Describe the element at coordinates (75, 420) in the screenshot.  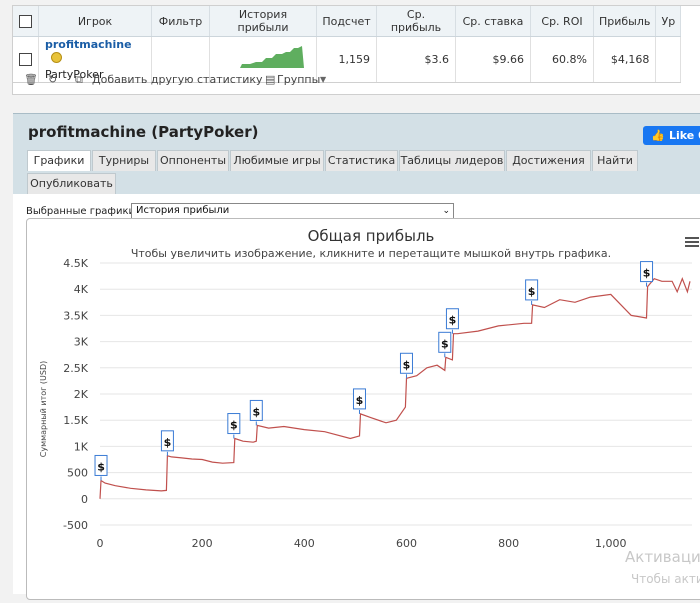
I see `y-tick-label: 1.5K` at that location.